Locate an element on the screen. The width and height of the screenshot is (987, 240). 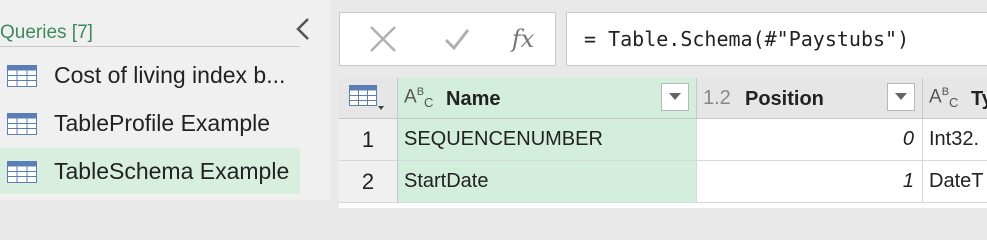
chevron-left-icon is located at coordinates (302, 29).